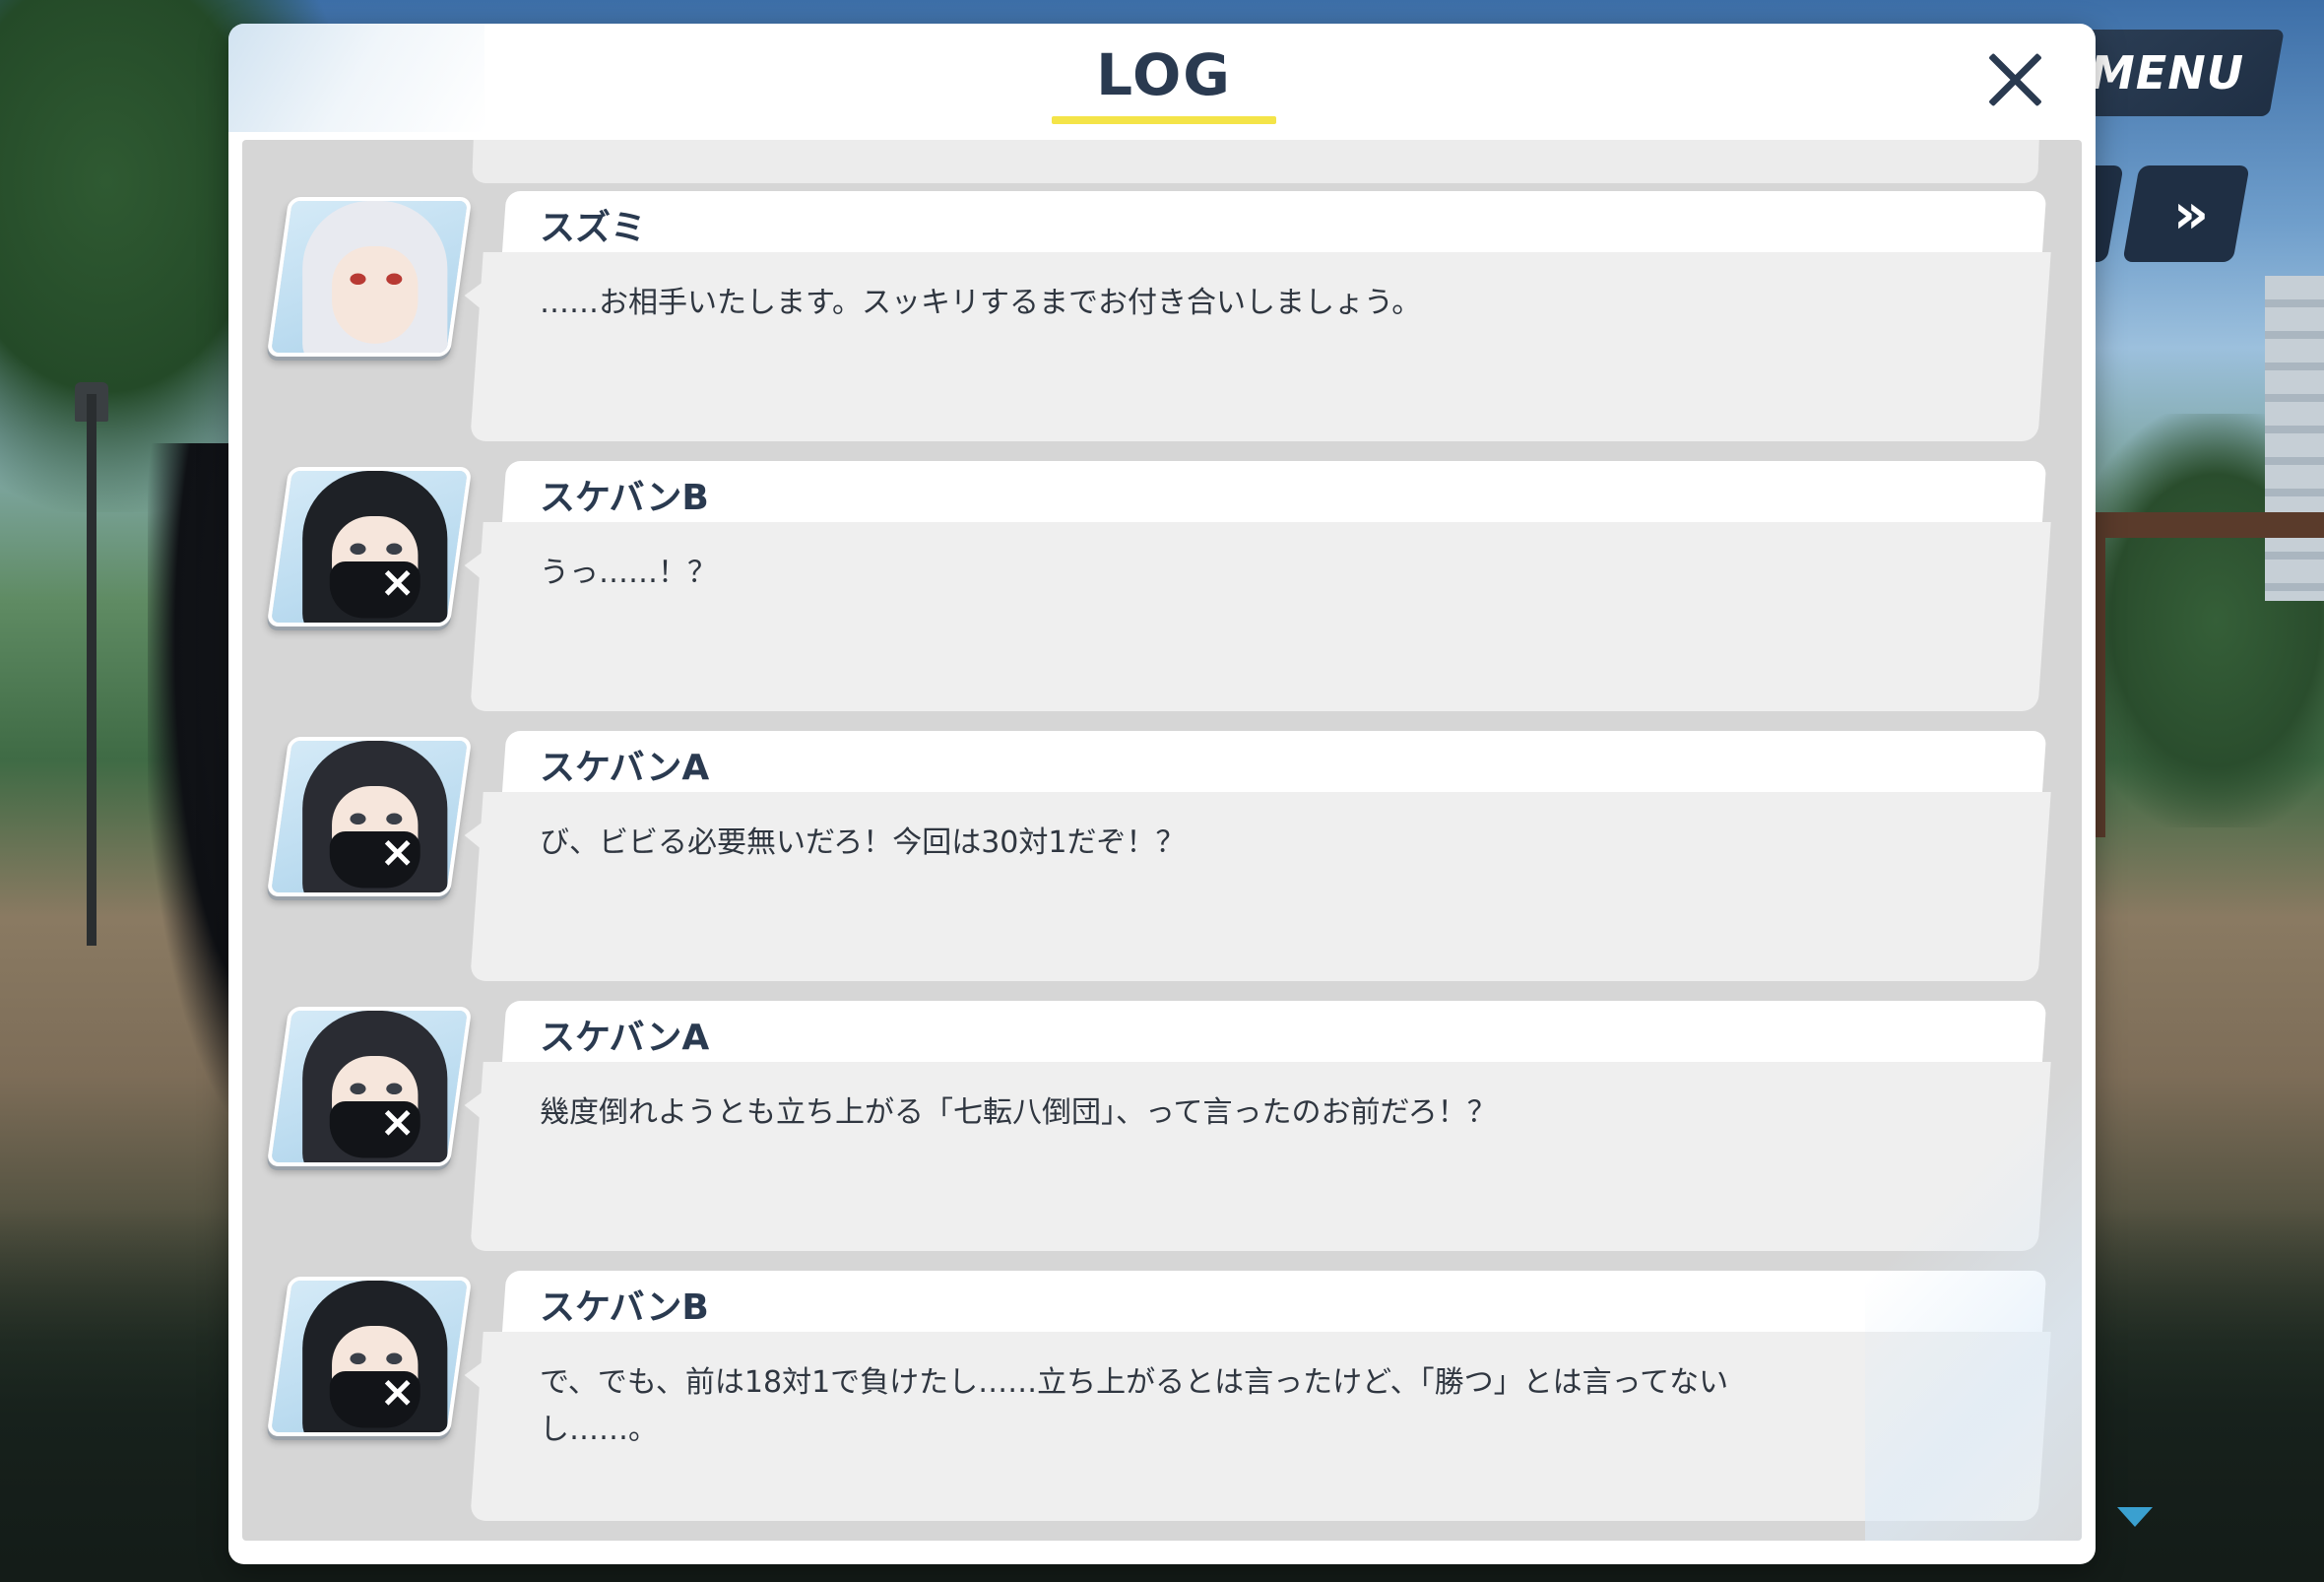  Describe the element at coordinates (92, 670) in the screenshot. I see `street-lamp-post` at that location.